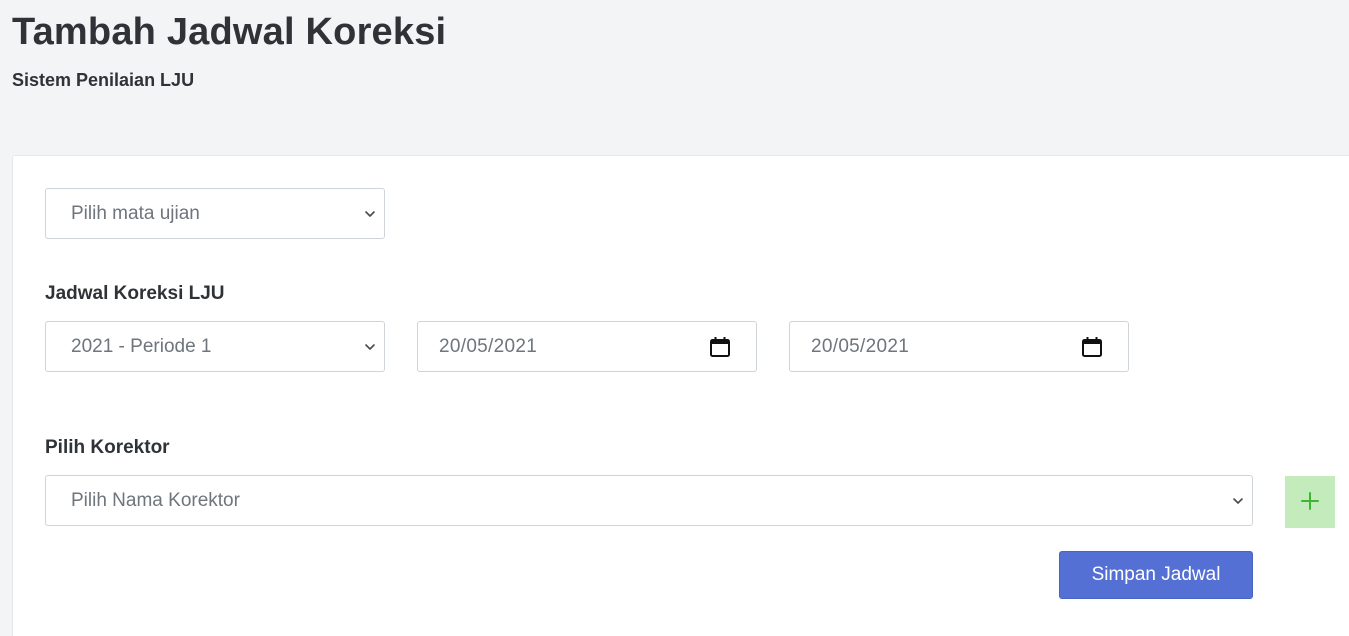  What do you see at coordinates (860, 346) in the screenshot?
I see `end-date-value: 20/05/2021` at bounding box center [860, 346].